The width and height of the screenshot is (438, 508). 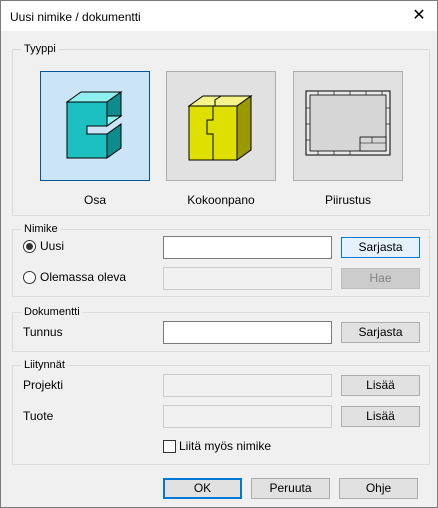 I want to click on project-input, so click(x=247, y=385).